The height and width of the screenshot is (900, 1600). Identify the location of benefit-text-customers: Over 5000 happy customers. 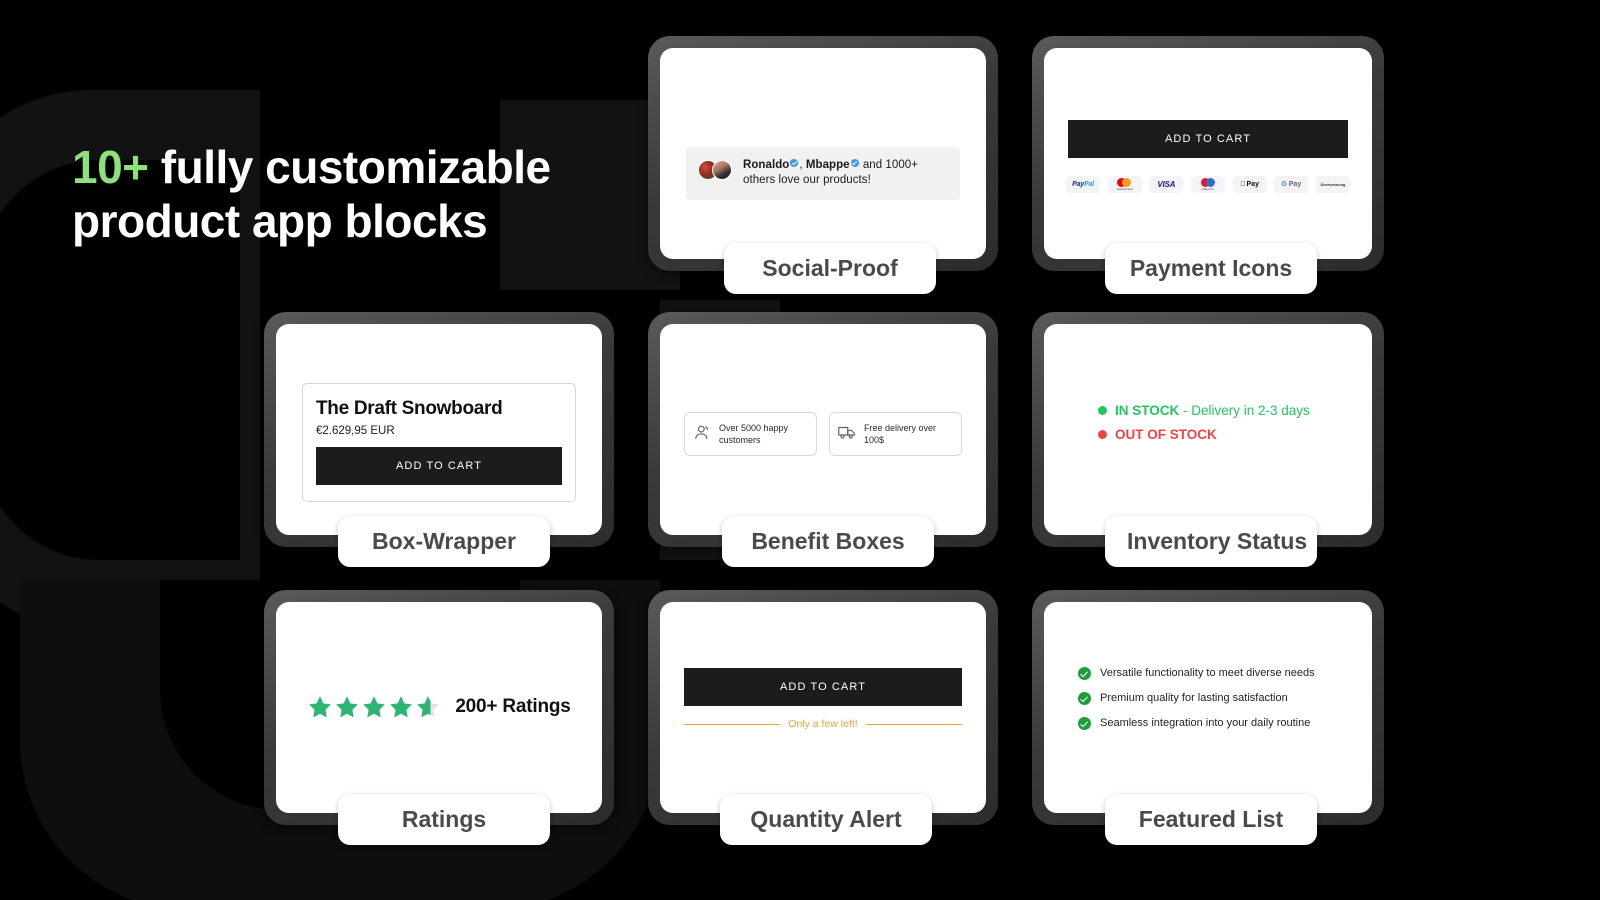
(754, 434).